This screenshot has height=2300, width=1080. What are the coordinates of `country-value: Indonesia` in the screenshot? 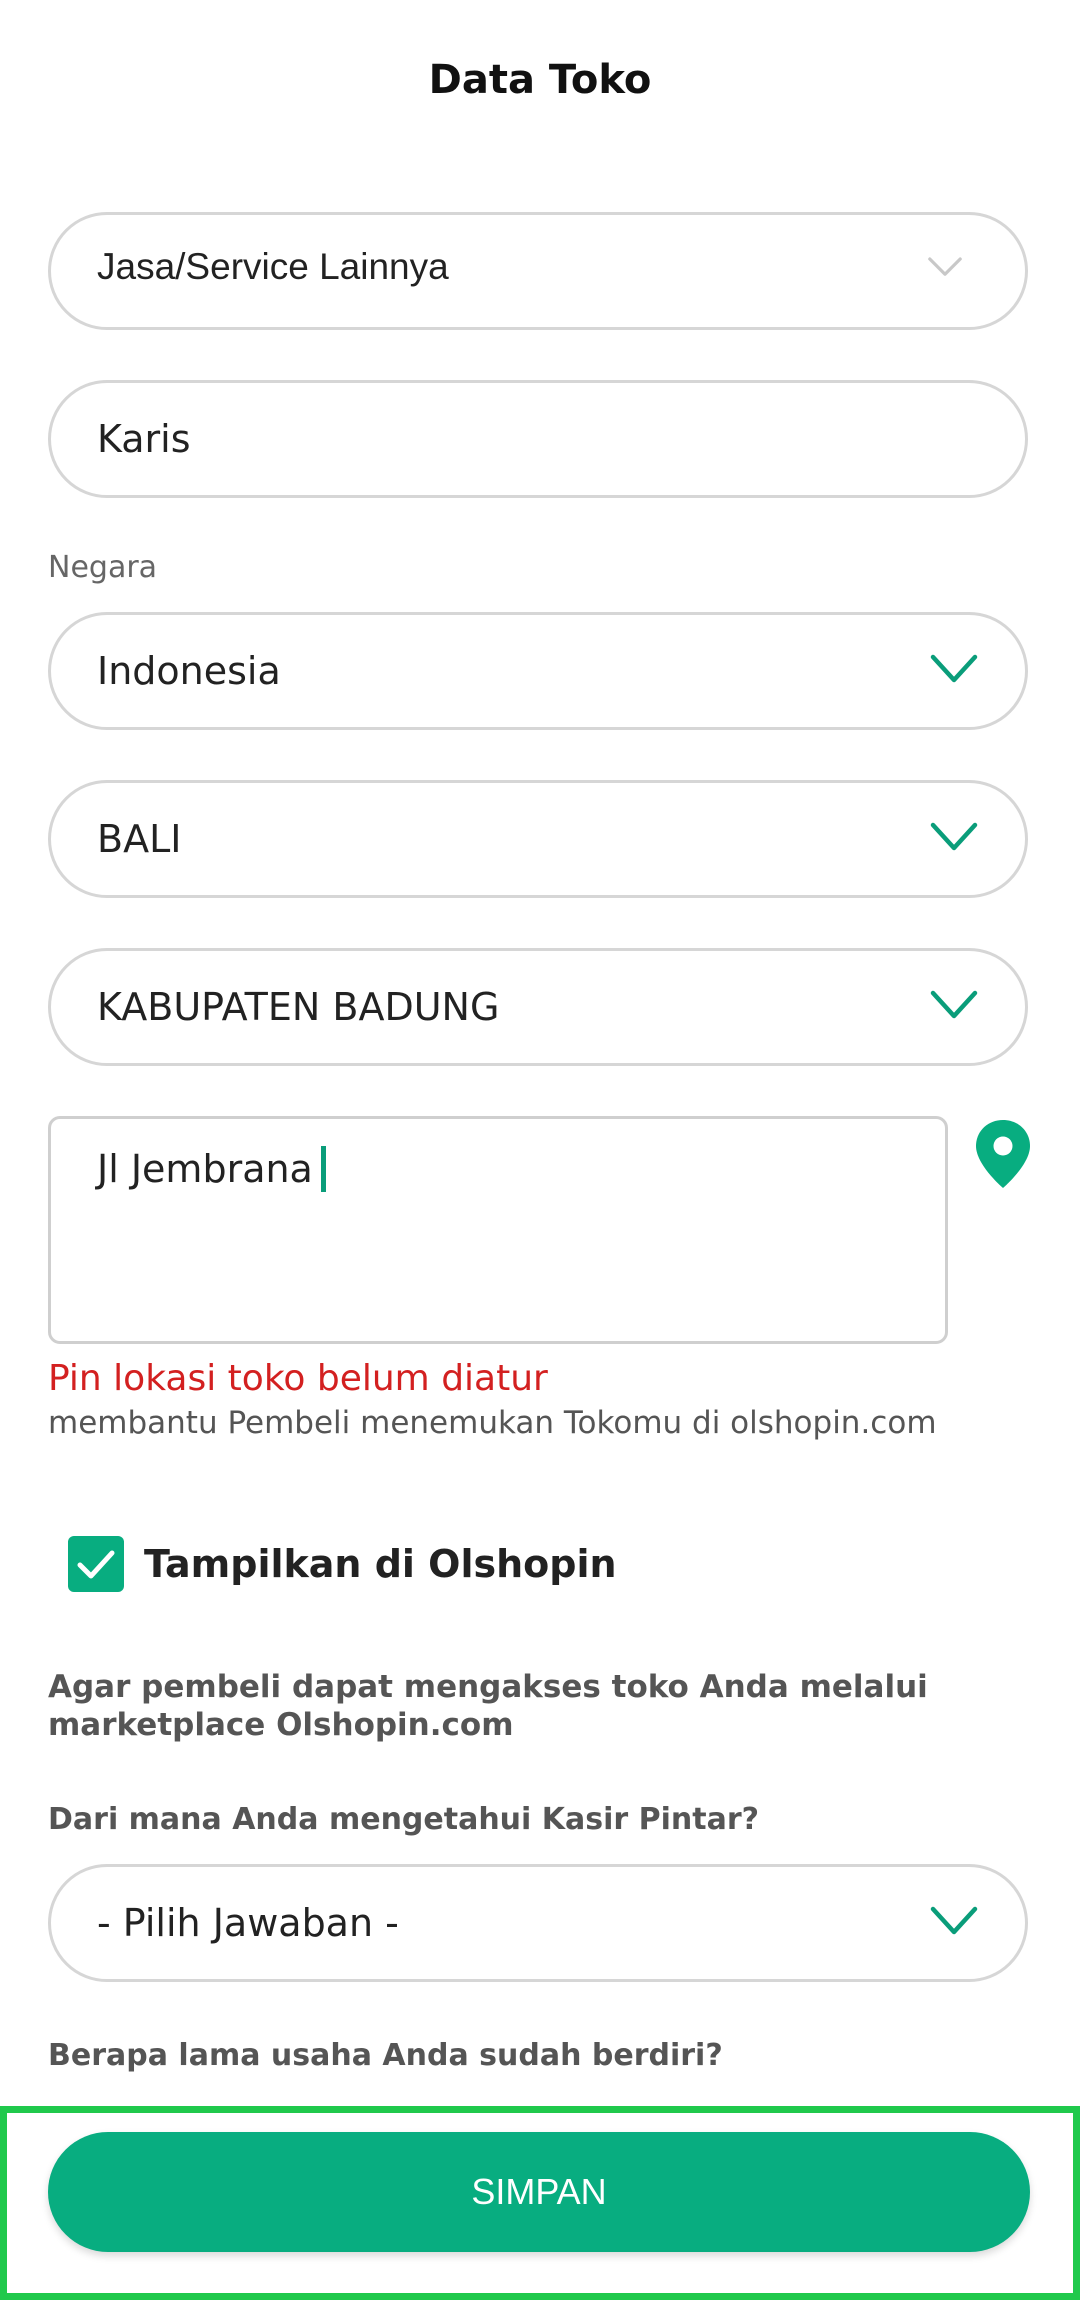 It's located at (189, 671).